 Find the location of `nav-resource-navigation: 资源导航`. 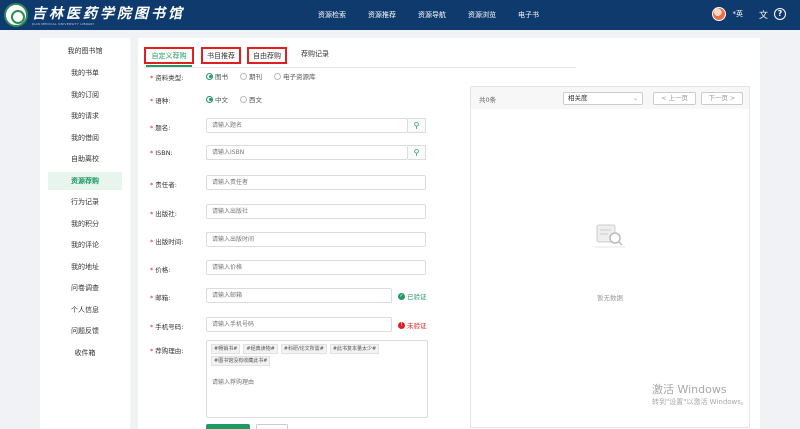

nav-resource-navigation: 资源导航 is located at coordinates (432, 15).